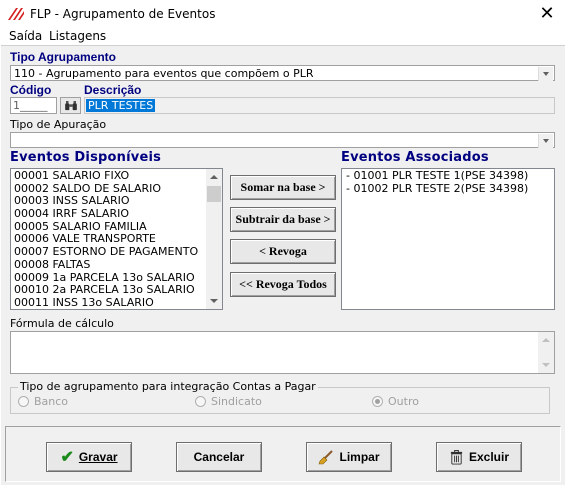  What do you see at coordinates (108, 252) in the screenshot?
I see `list-item: 00007 ESTORNO DE PAGAMENTO` at bounding box center [108, 252].